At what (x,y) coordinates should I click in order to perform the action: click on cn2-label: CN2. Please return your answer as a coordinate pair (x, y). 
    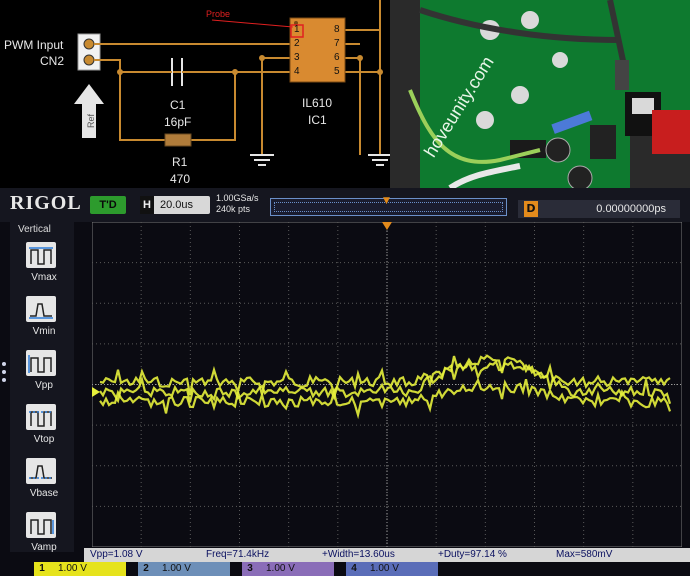
    Looking at the image, I should click on (52, 61).